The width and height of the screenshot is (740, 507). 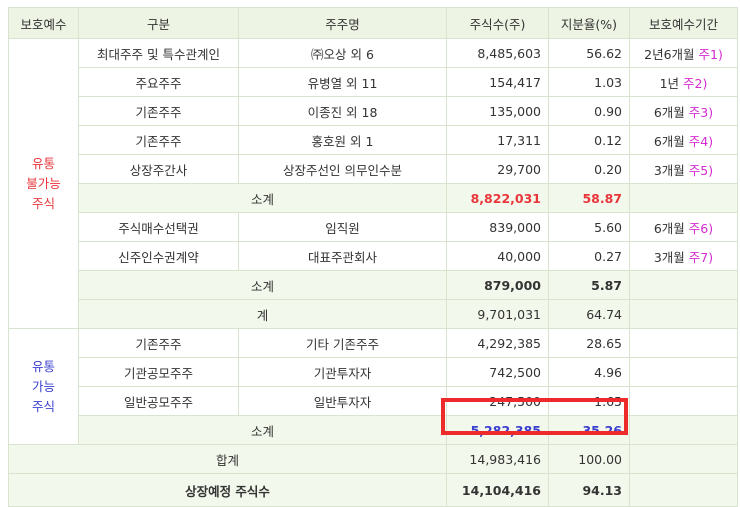 I want to click on cell-type: 최대주주 및 특수관계인, so click(x=158, y=53).